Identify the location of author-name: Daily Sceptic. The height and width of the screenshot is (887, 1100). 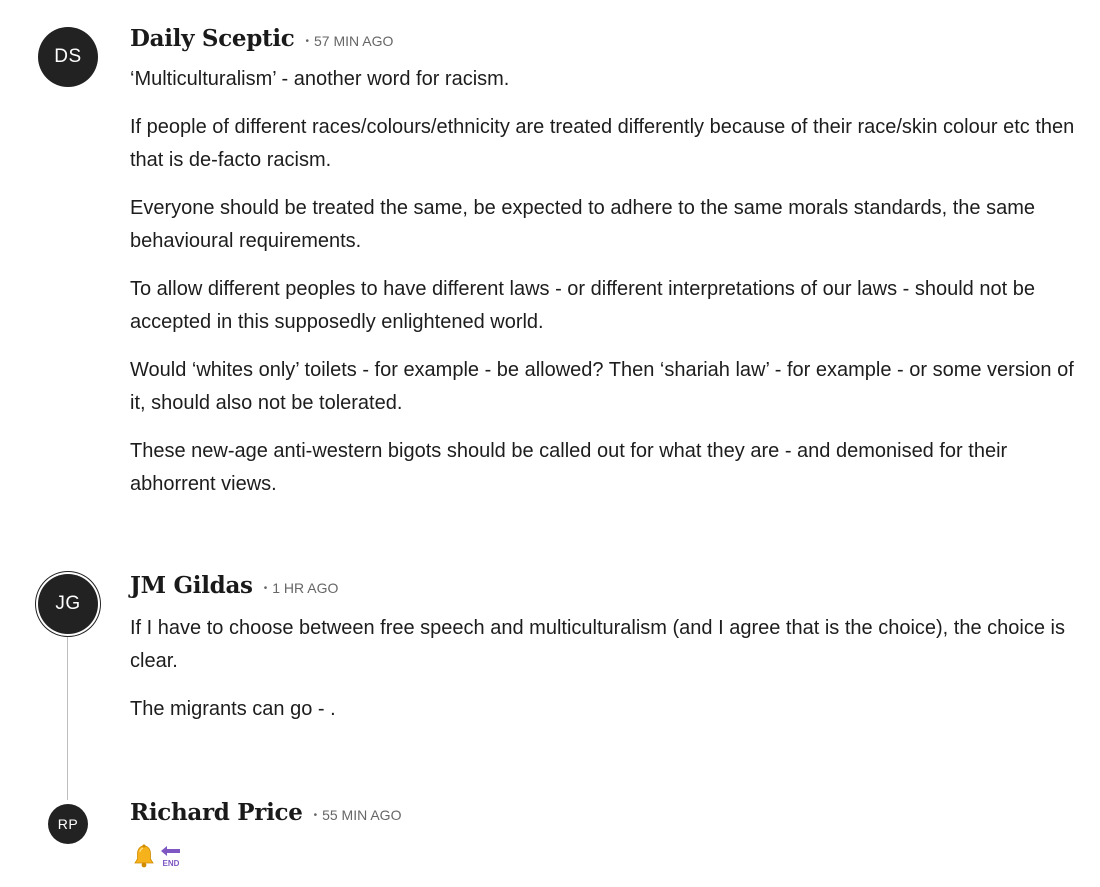
(212, 38).